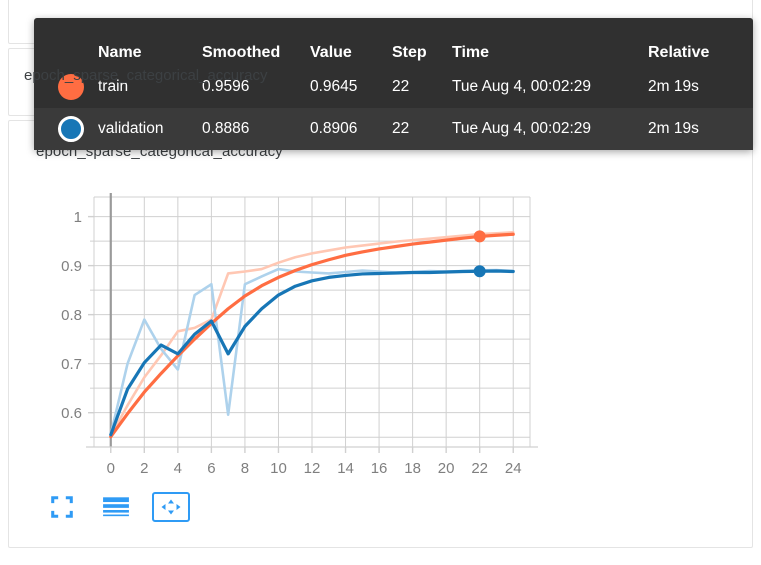  I want to click on svg-text: 14, so click(345, 468).